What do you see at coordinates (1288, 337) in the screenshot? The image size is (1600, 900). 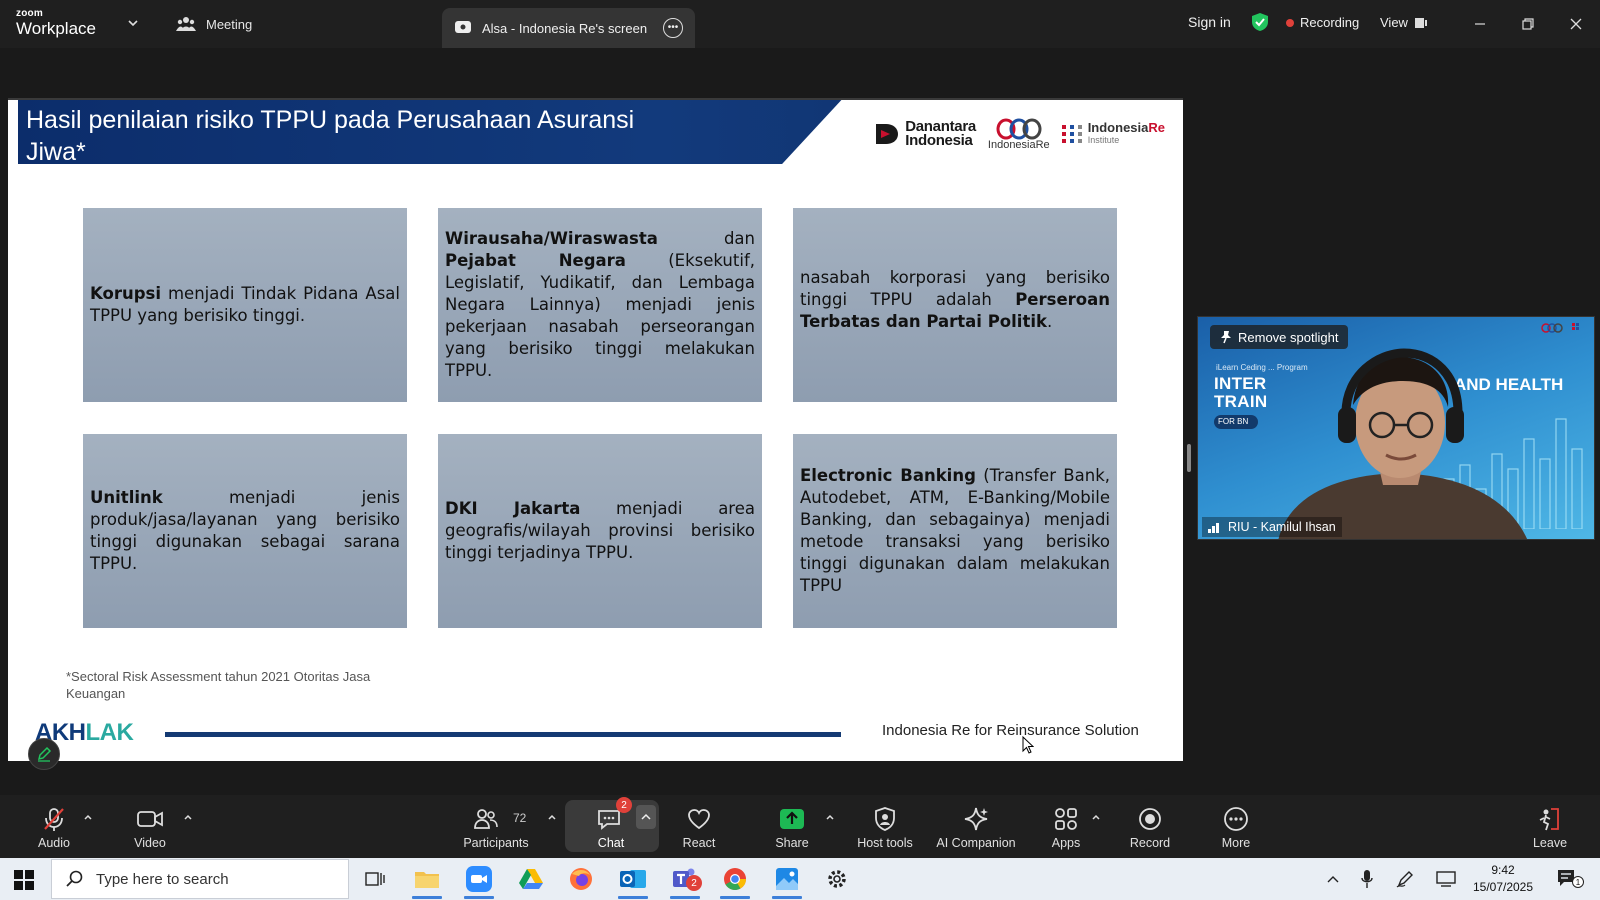 I see `remove-spotlight-label: Remove spotlight` at bounding box center [1288, 337].